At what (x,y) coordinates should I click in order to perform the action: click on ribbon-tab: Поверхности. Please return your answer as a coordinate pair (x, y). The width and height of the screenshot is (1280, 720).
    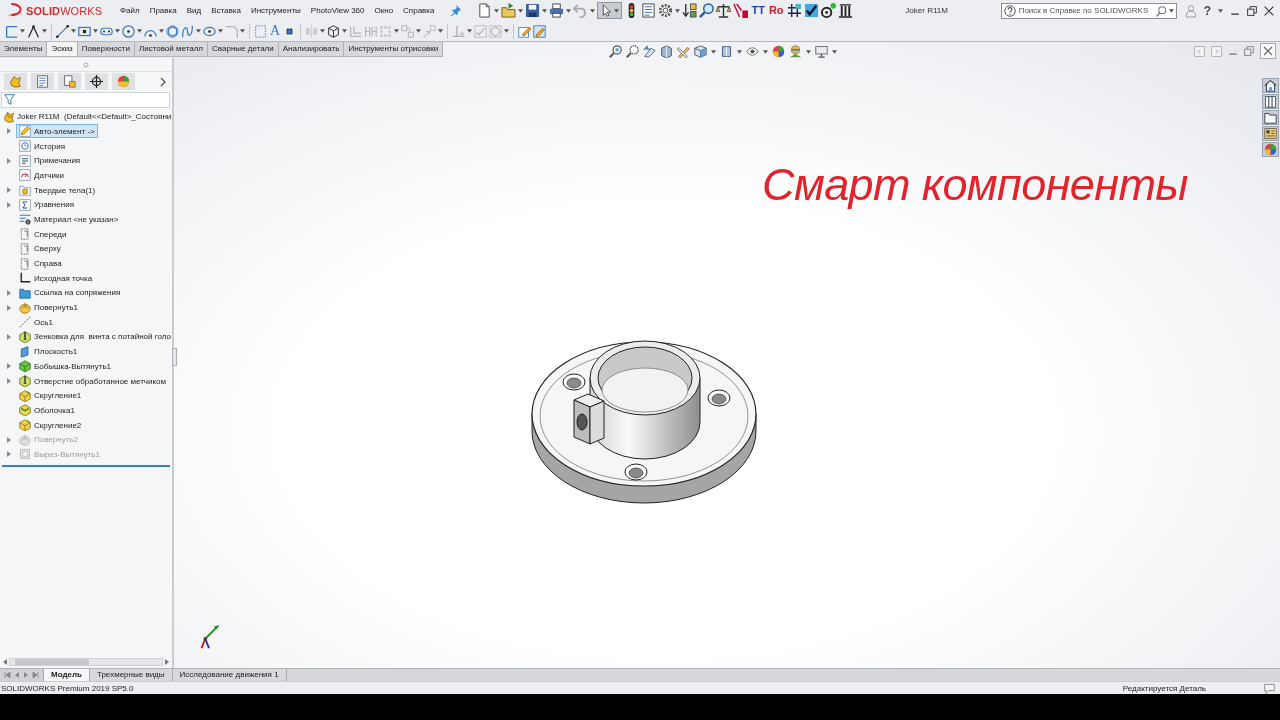
    Looking at the image, I should click on (106, 49).